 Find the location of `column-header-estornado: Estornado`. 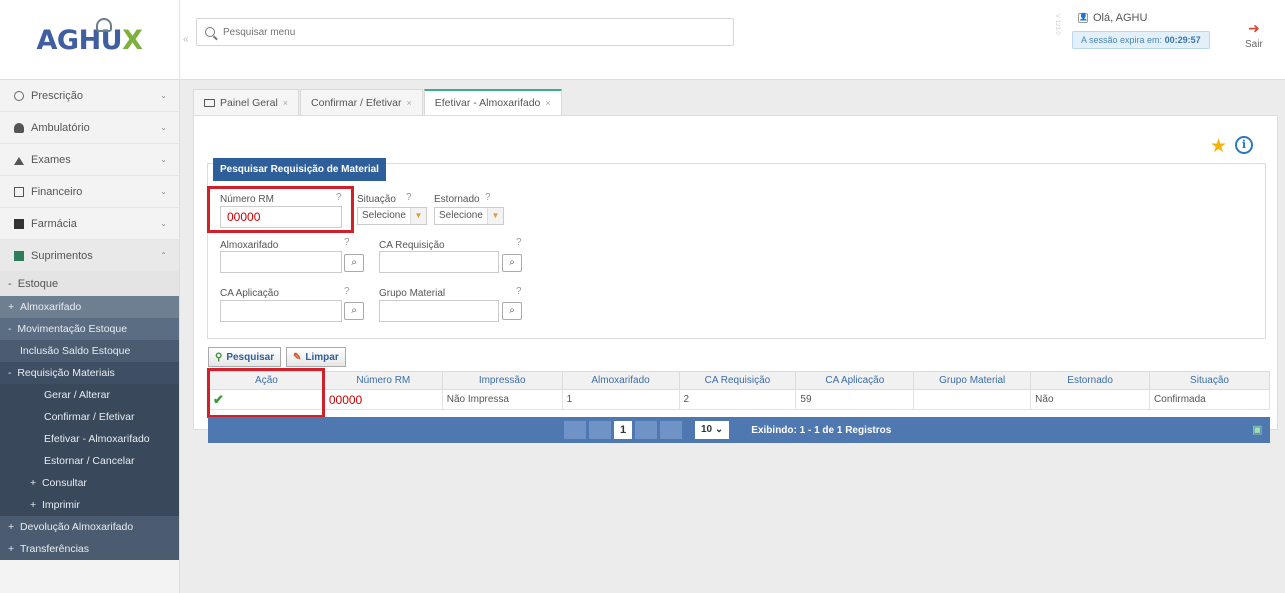

column-header-estornado: Estornado is located at coordinates (1090, 380).